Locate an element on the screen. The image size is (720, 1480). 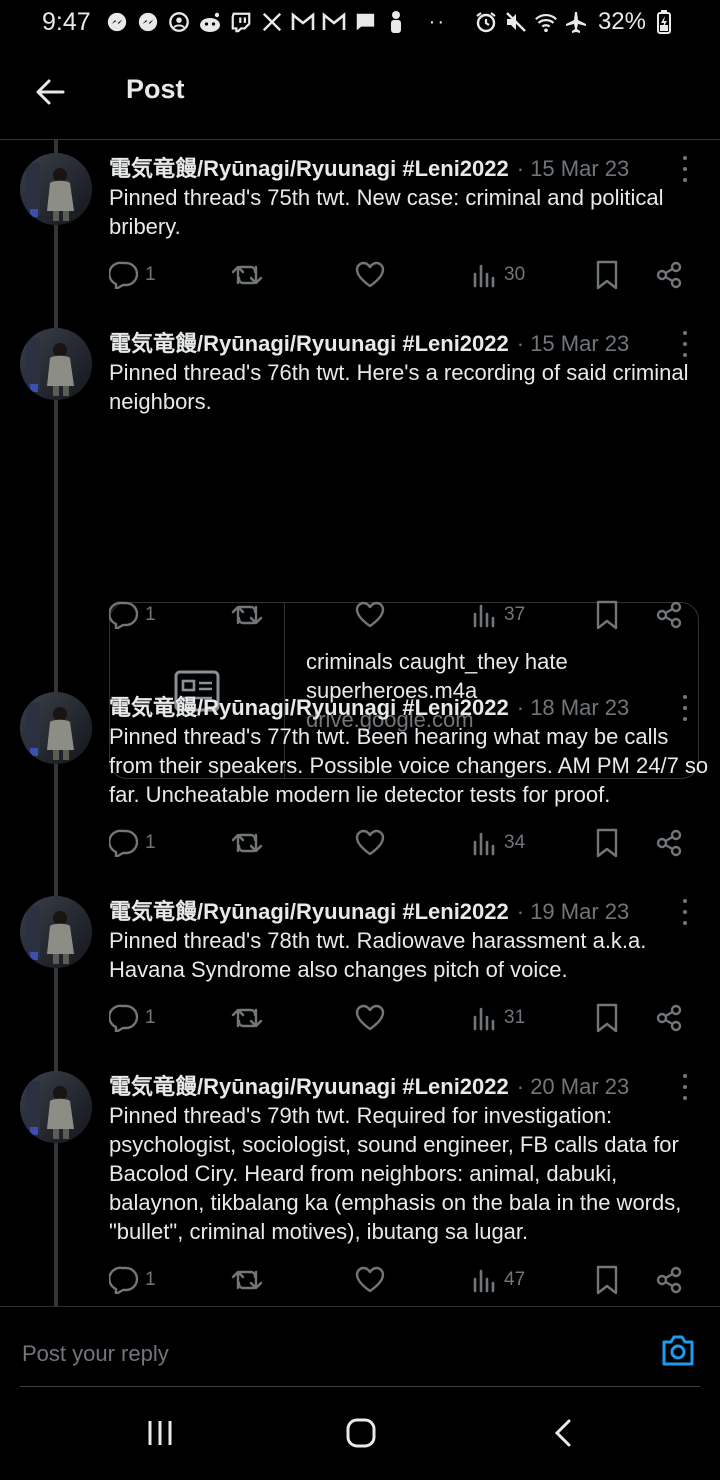
camera-icon is located at coordinates (678, 1350).